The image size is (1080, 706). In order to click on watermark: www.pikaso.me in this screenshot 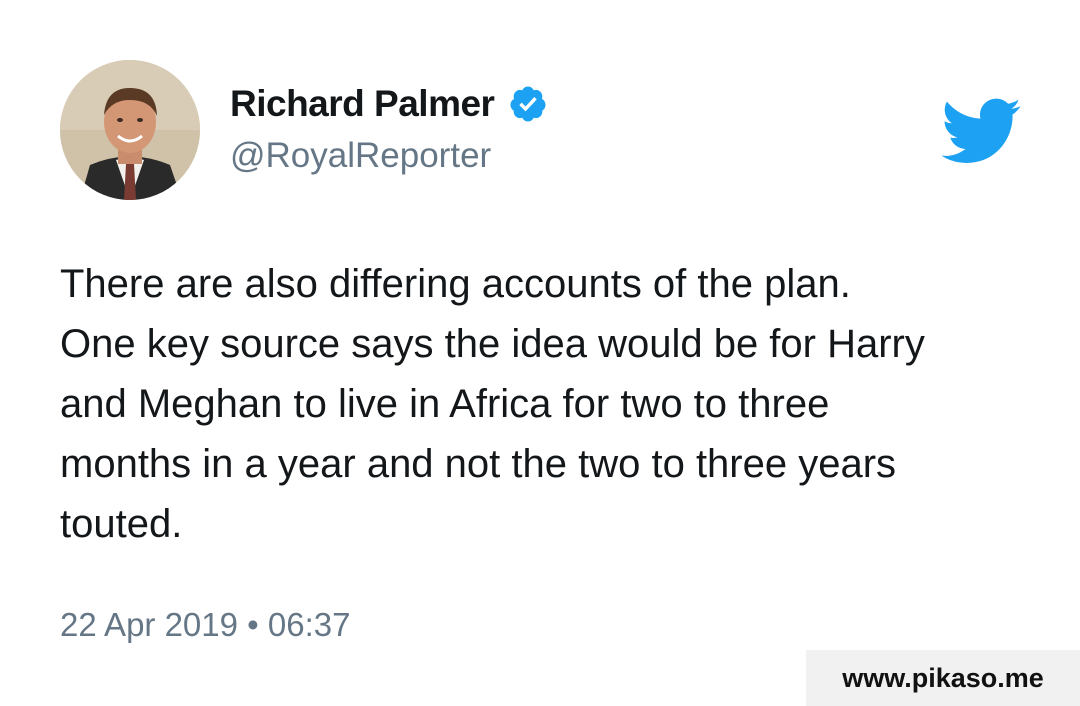, I will do `click(943, 678)`.